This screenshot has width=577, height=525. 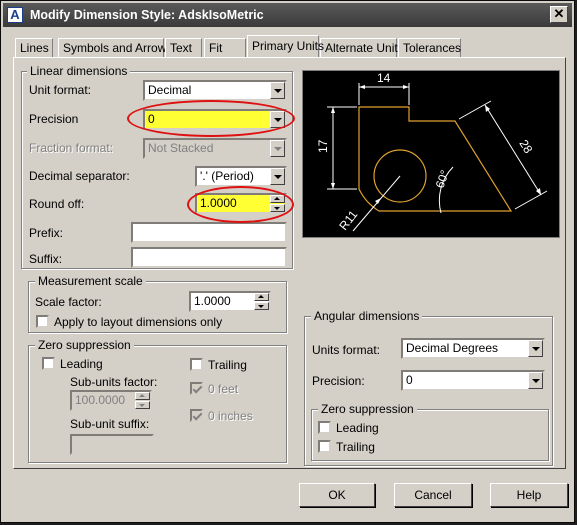 I want to click on apply-layout-checkbox, so click(x=42, y=321).